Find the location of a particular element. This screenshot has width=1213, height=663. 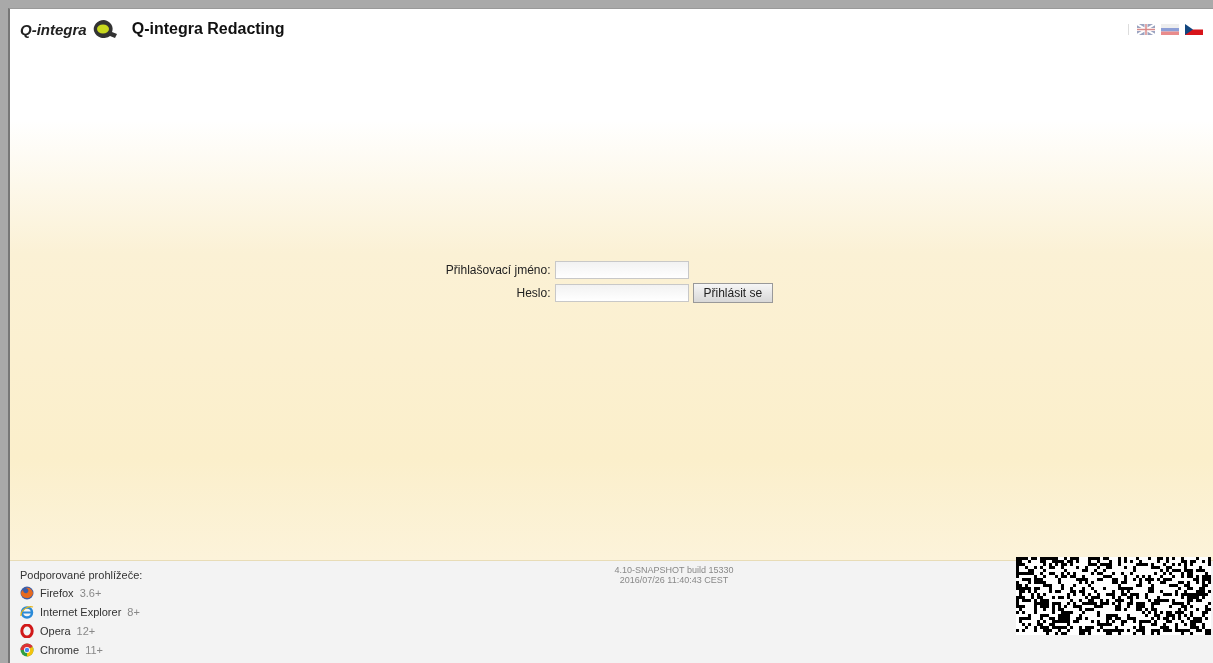

uk-flag-icon is located at coordinates (1146, 29).